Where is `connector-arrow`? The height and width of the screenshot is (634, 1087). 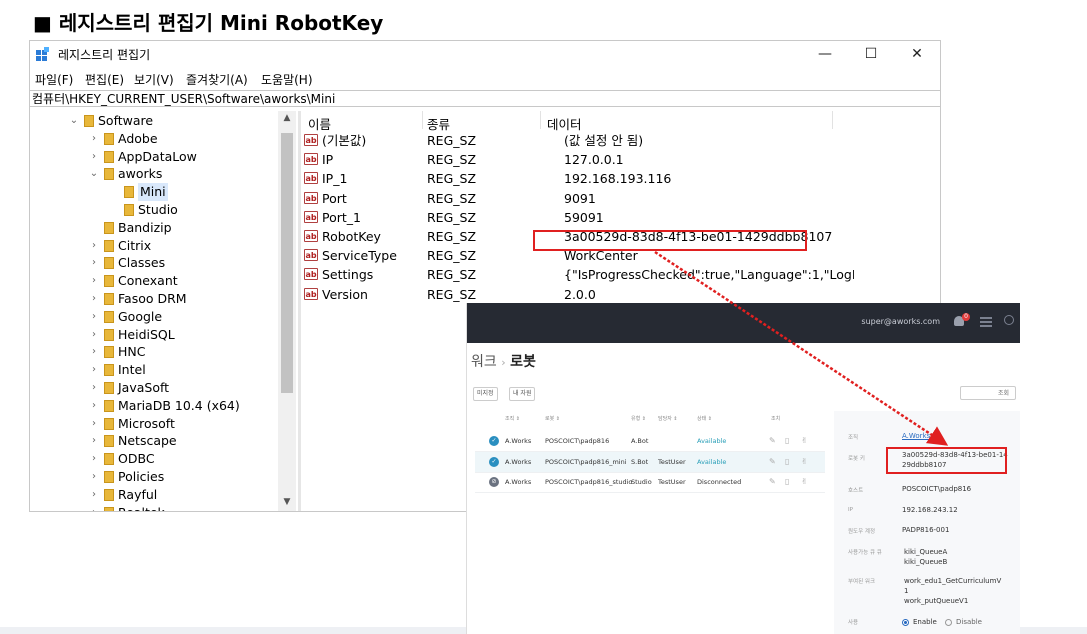
connector-arrow is located at coordinates (801, 348).